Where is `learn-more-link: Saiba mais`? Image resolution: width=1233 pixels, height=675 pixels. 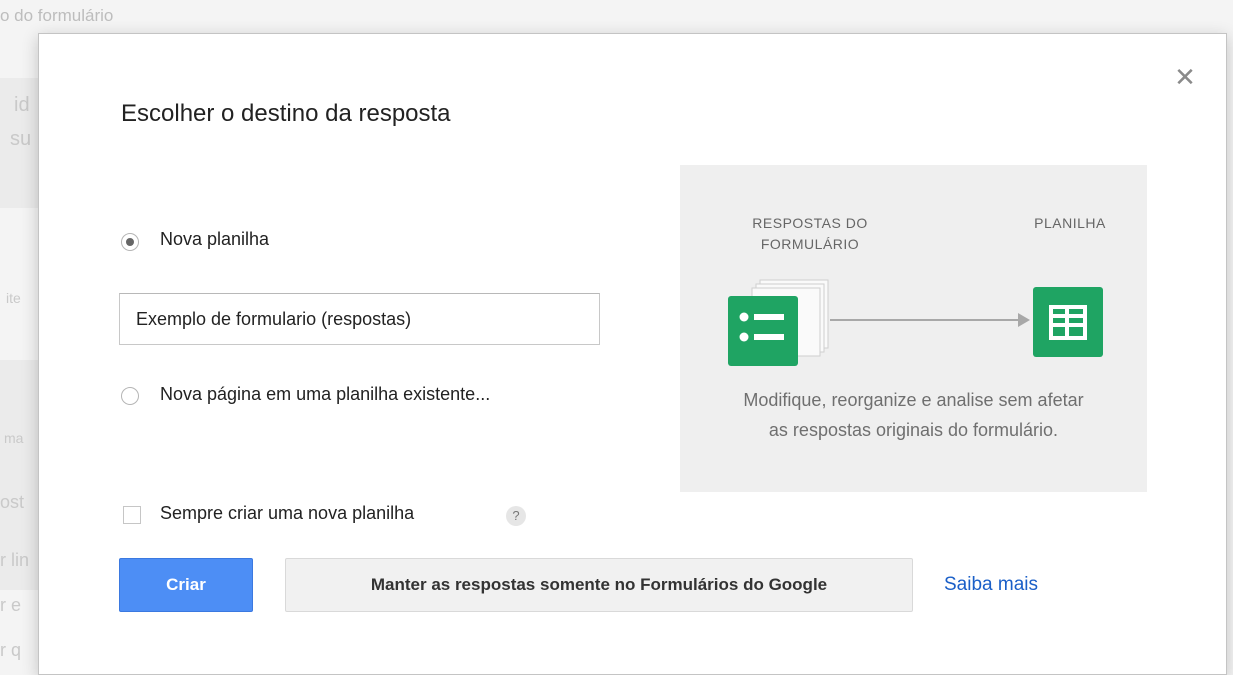
learn-more-link: Saiba mais is located at coordinates (991, 585).